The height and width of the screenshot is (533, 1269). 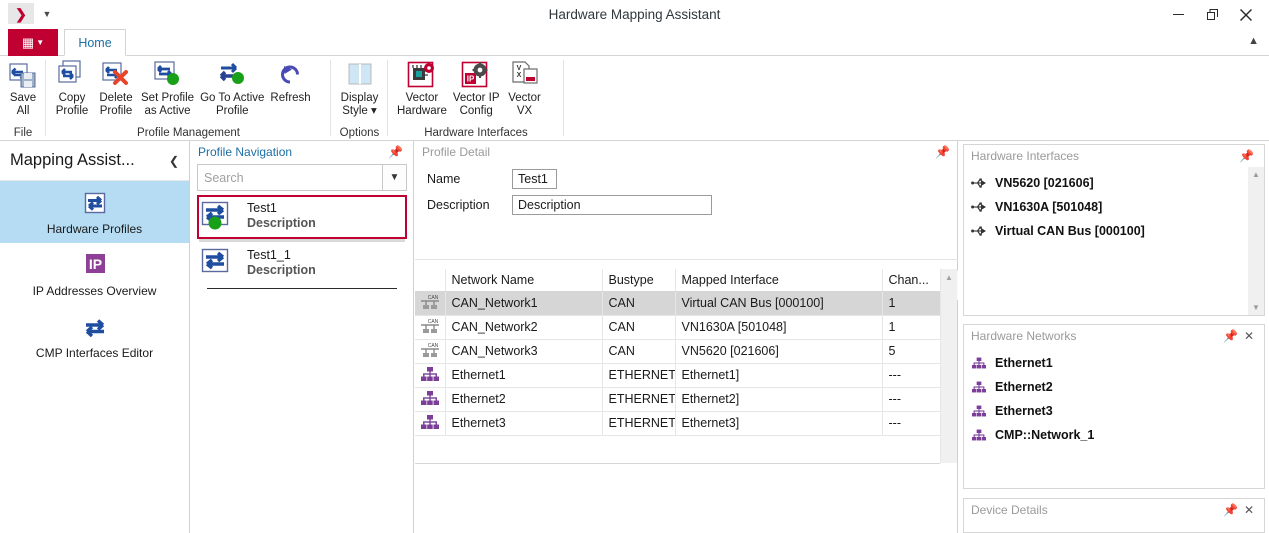 I want to click on sidebar-item-cmp-interfaces-editor: CMP Interfaces Editor, so click(x=94, y=336).